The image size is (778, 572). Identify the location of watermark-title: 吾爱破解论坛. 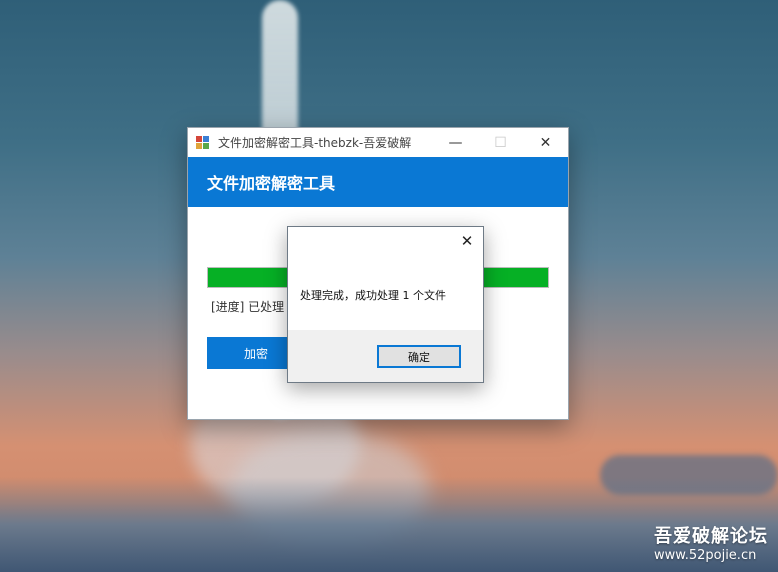
(711, 536).